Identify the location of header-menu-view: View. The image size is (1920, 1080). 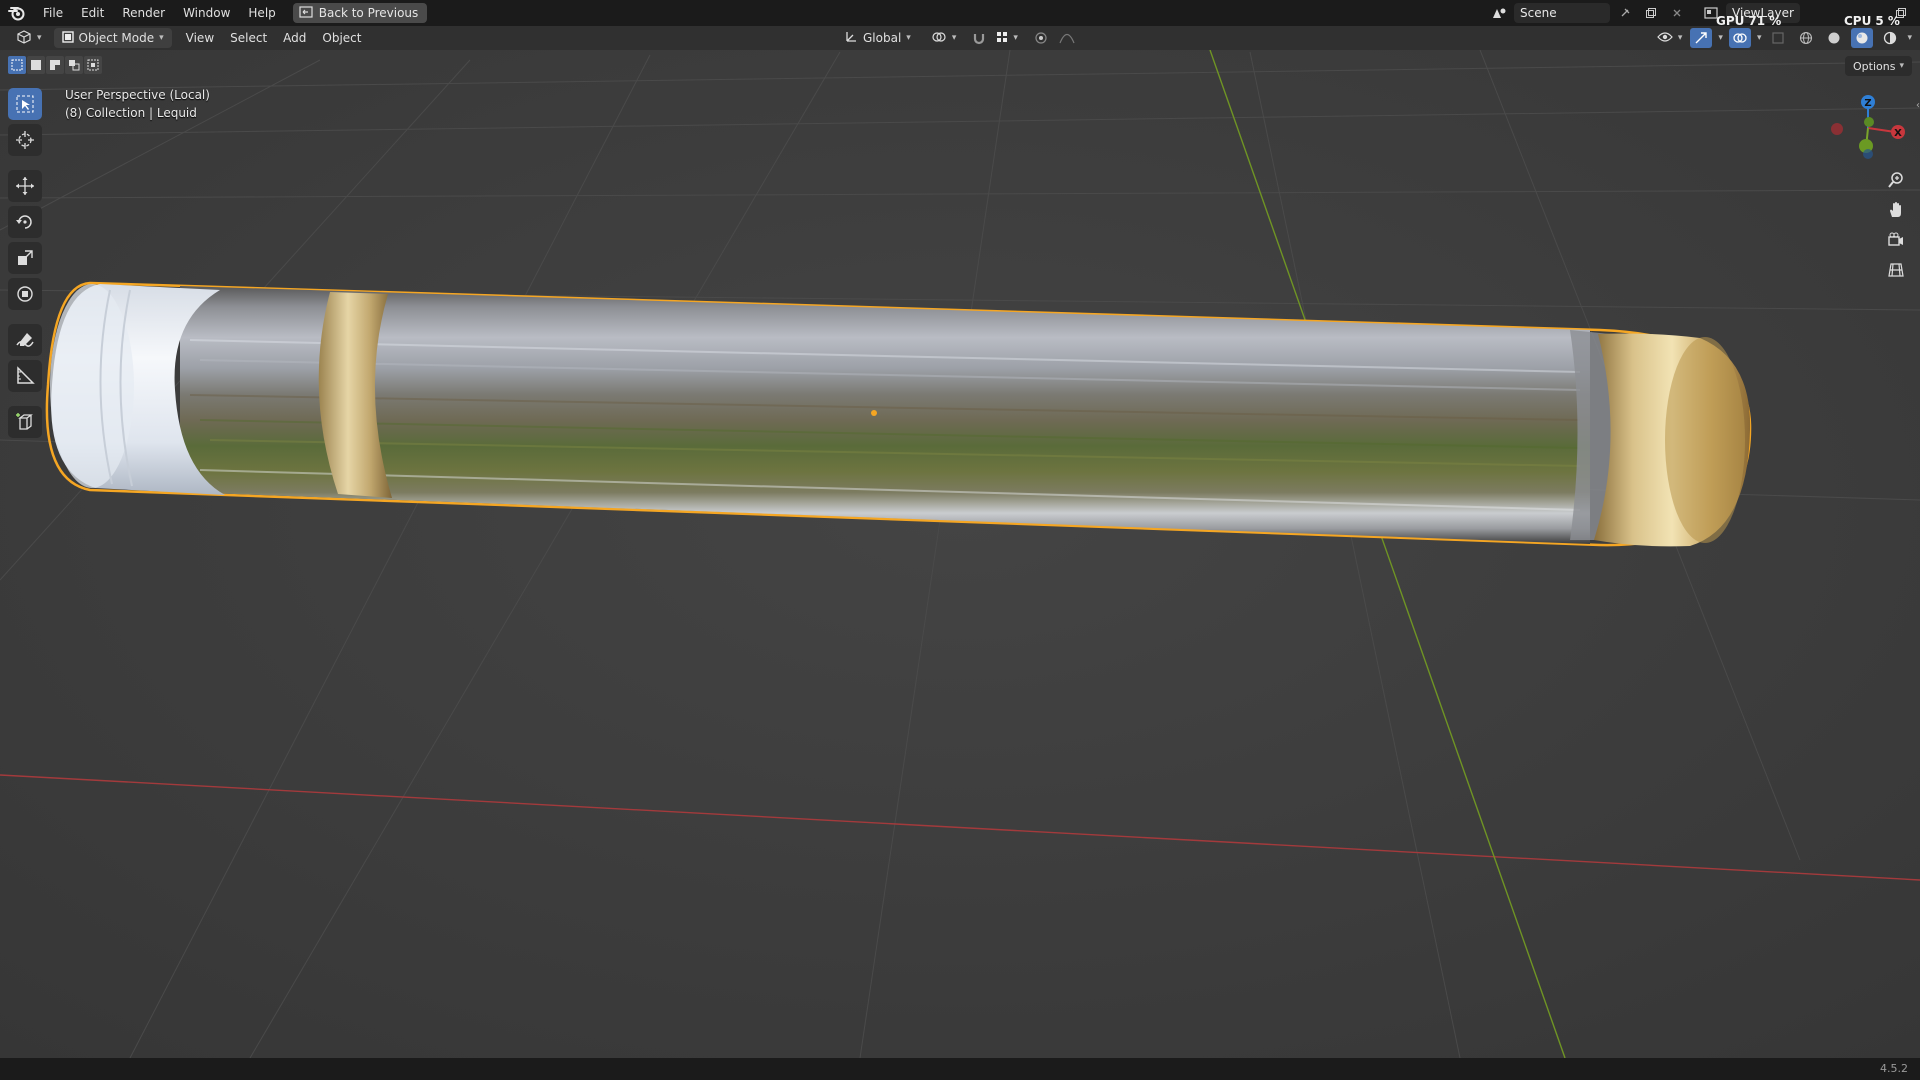
(200, 38).